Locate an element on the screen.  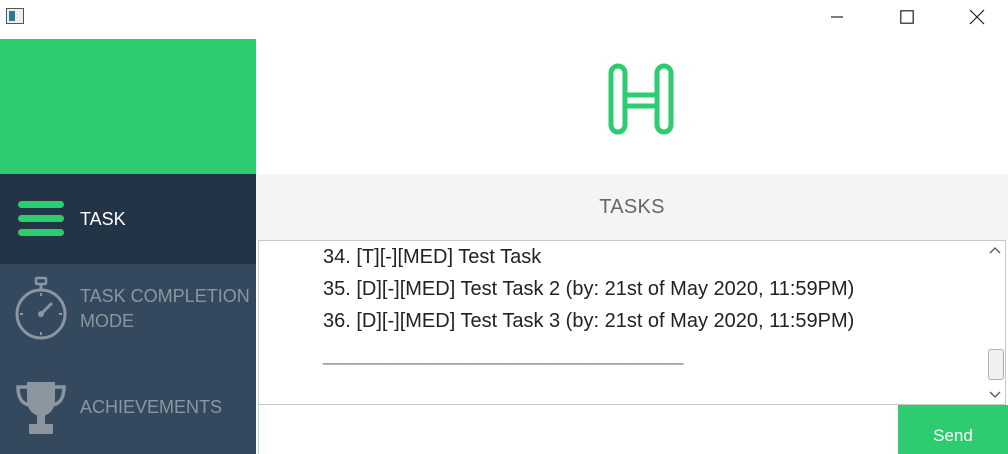
input-row: Send is located at coordinates (632, 429).